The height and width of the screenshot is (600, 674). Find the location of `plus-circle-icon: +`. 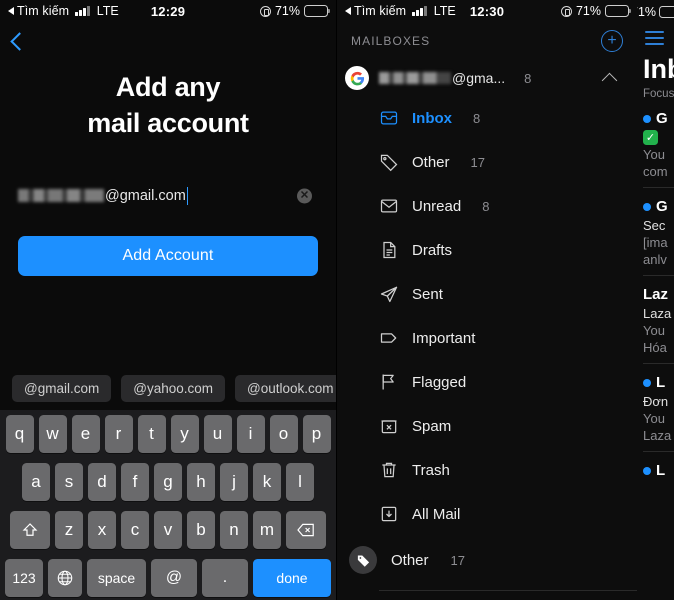

plus-circle-icon: + is located at coordinates (612, 41).